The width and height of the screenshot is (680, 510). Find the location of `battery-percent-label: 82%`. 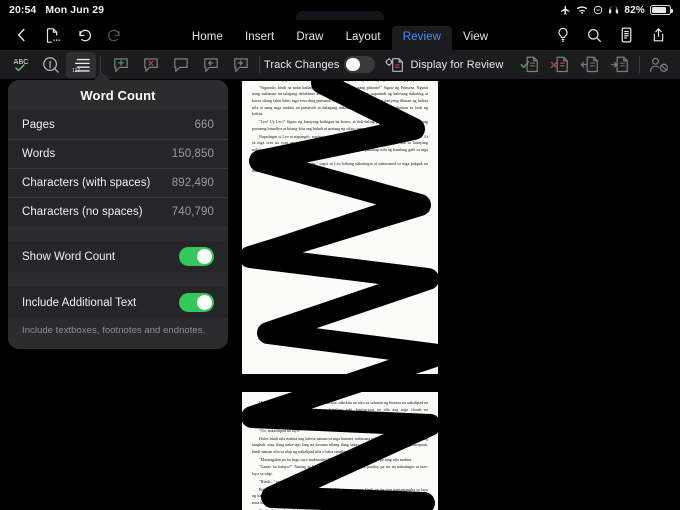

battery-percent-label: 82% is located at coordinates (634, 10).